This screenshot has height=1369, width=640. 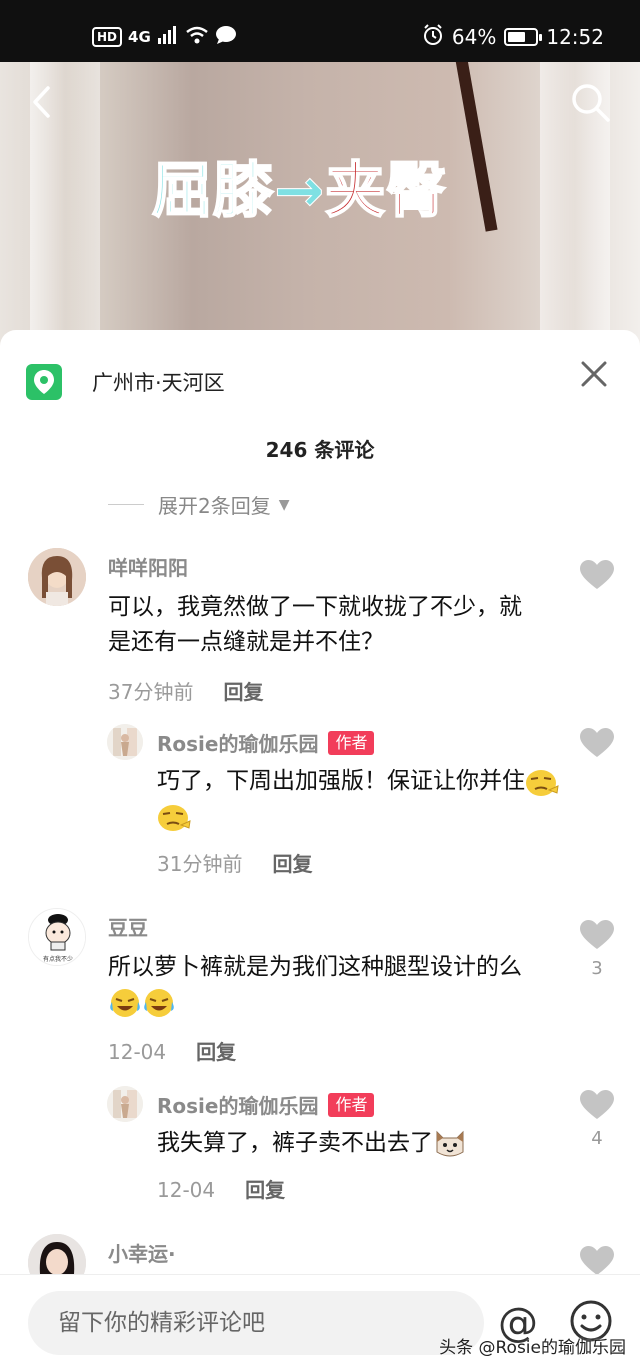 I want to click on comment-author: 豆豆, so click(x=128, y=926).